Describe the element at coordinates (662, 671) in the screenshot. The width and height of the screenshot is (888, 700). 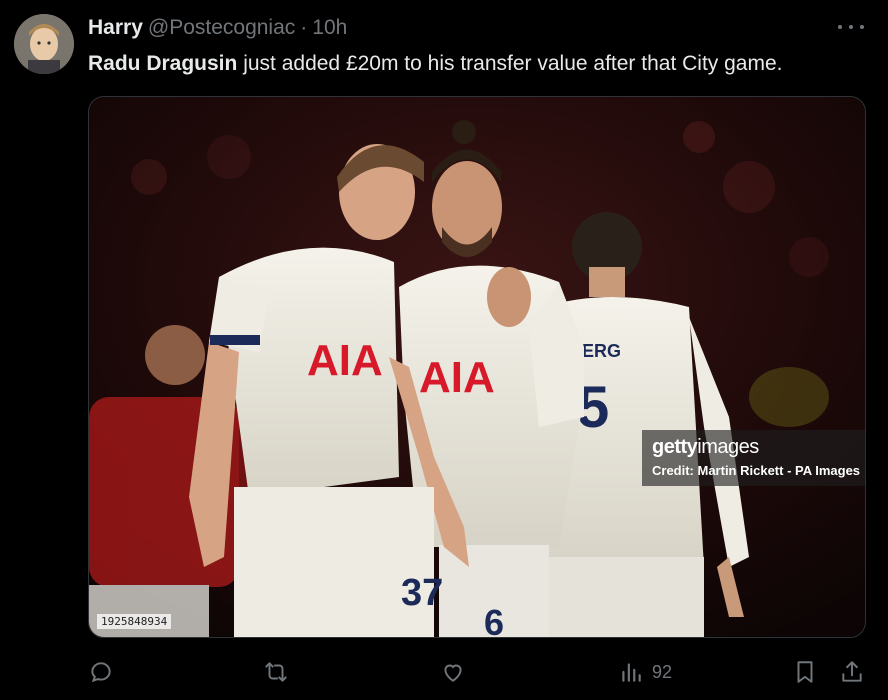
I see `views-count: 92` at that location.